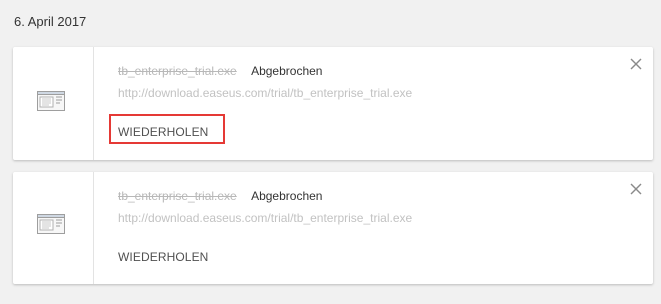 Image resolution: width=661 pixels, height=304 pixels. I want to click on retry-button: WIEDERHOLEN, so click(163, 257).